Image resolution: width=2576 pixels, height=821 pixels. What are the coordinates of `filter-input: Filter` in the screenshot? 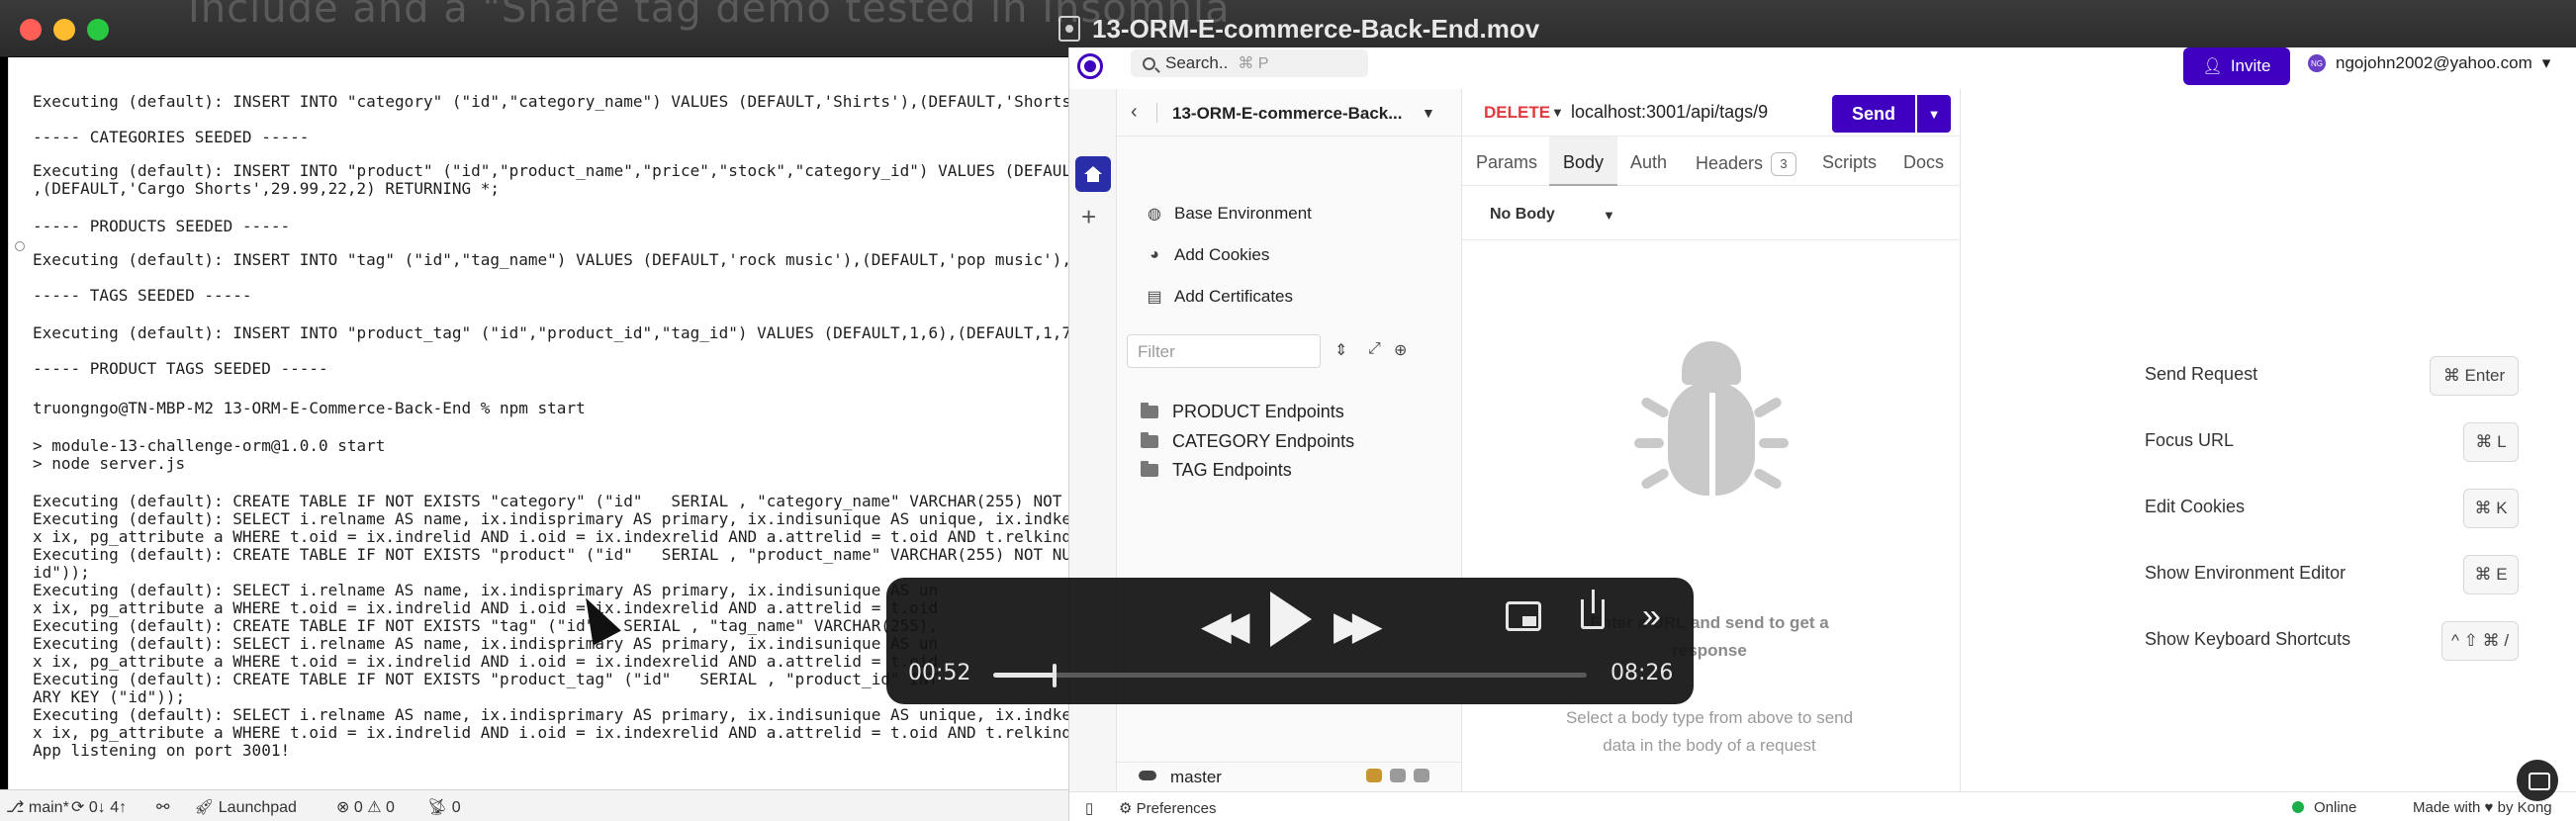 It's located at (1224, 351).